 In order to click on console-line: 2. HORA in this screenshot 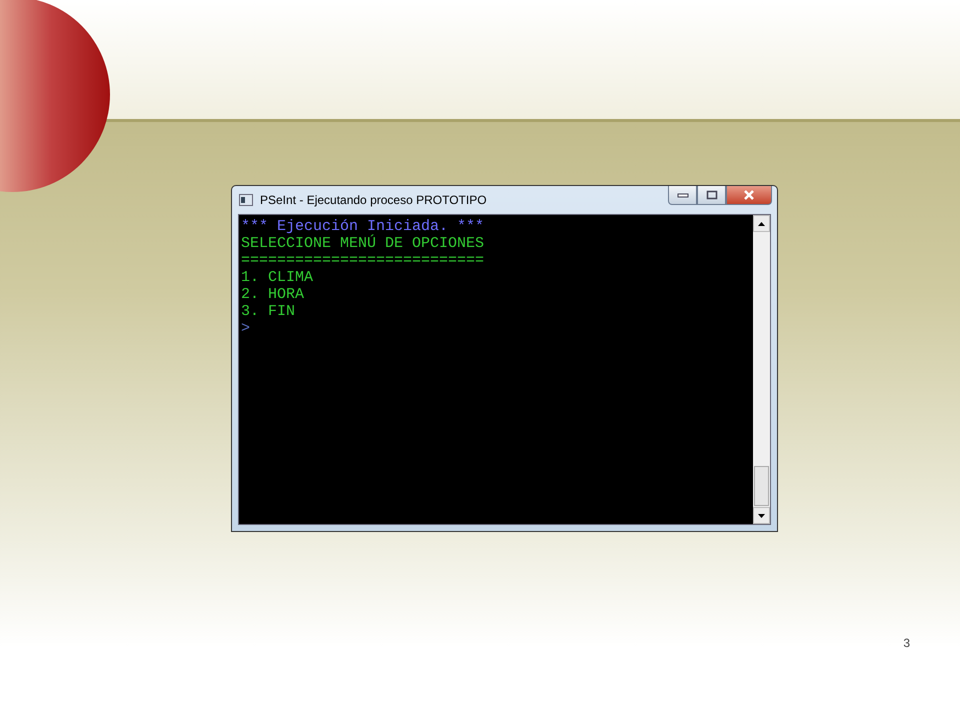, I will do `click(273, 294)`.